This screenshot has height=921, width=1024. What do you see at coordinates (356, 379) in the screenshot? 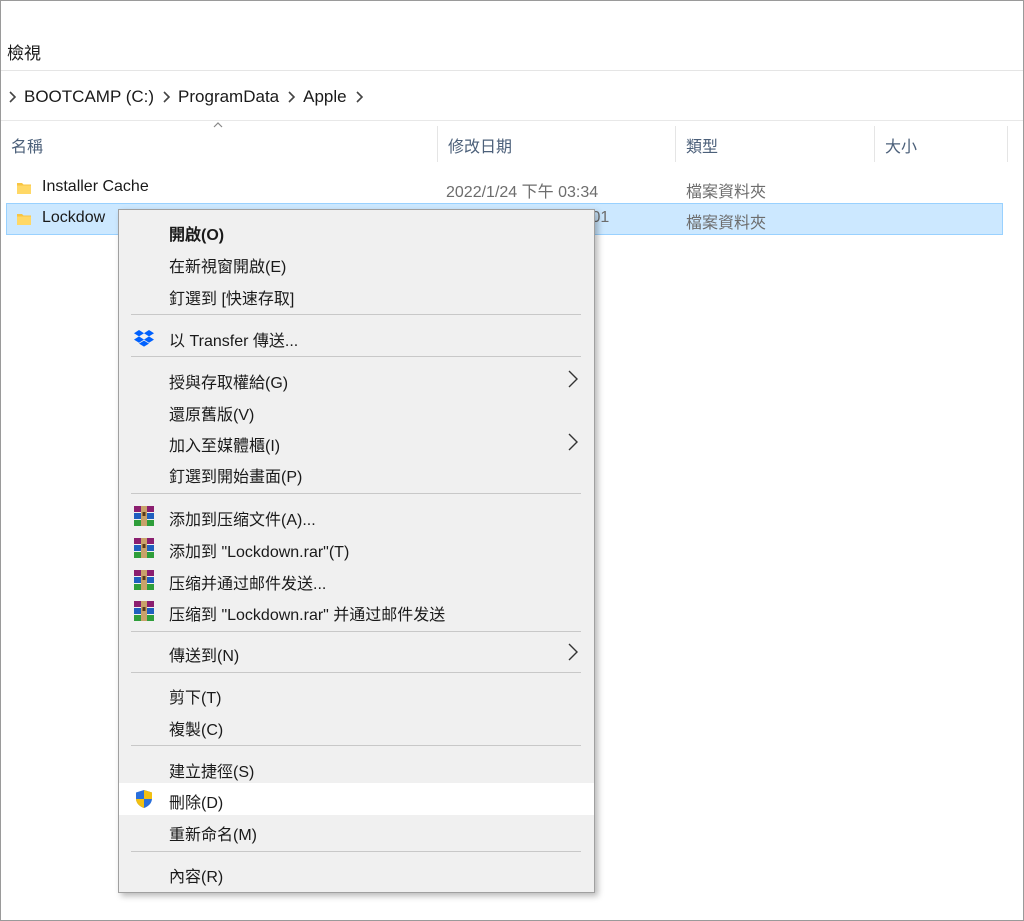
I see `menu-item-give-access: 授與存取權給(G)` at bounding box center [356, 379].